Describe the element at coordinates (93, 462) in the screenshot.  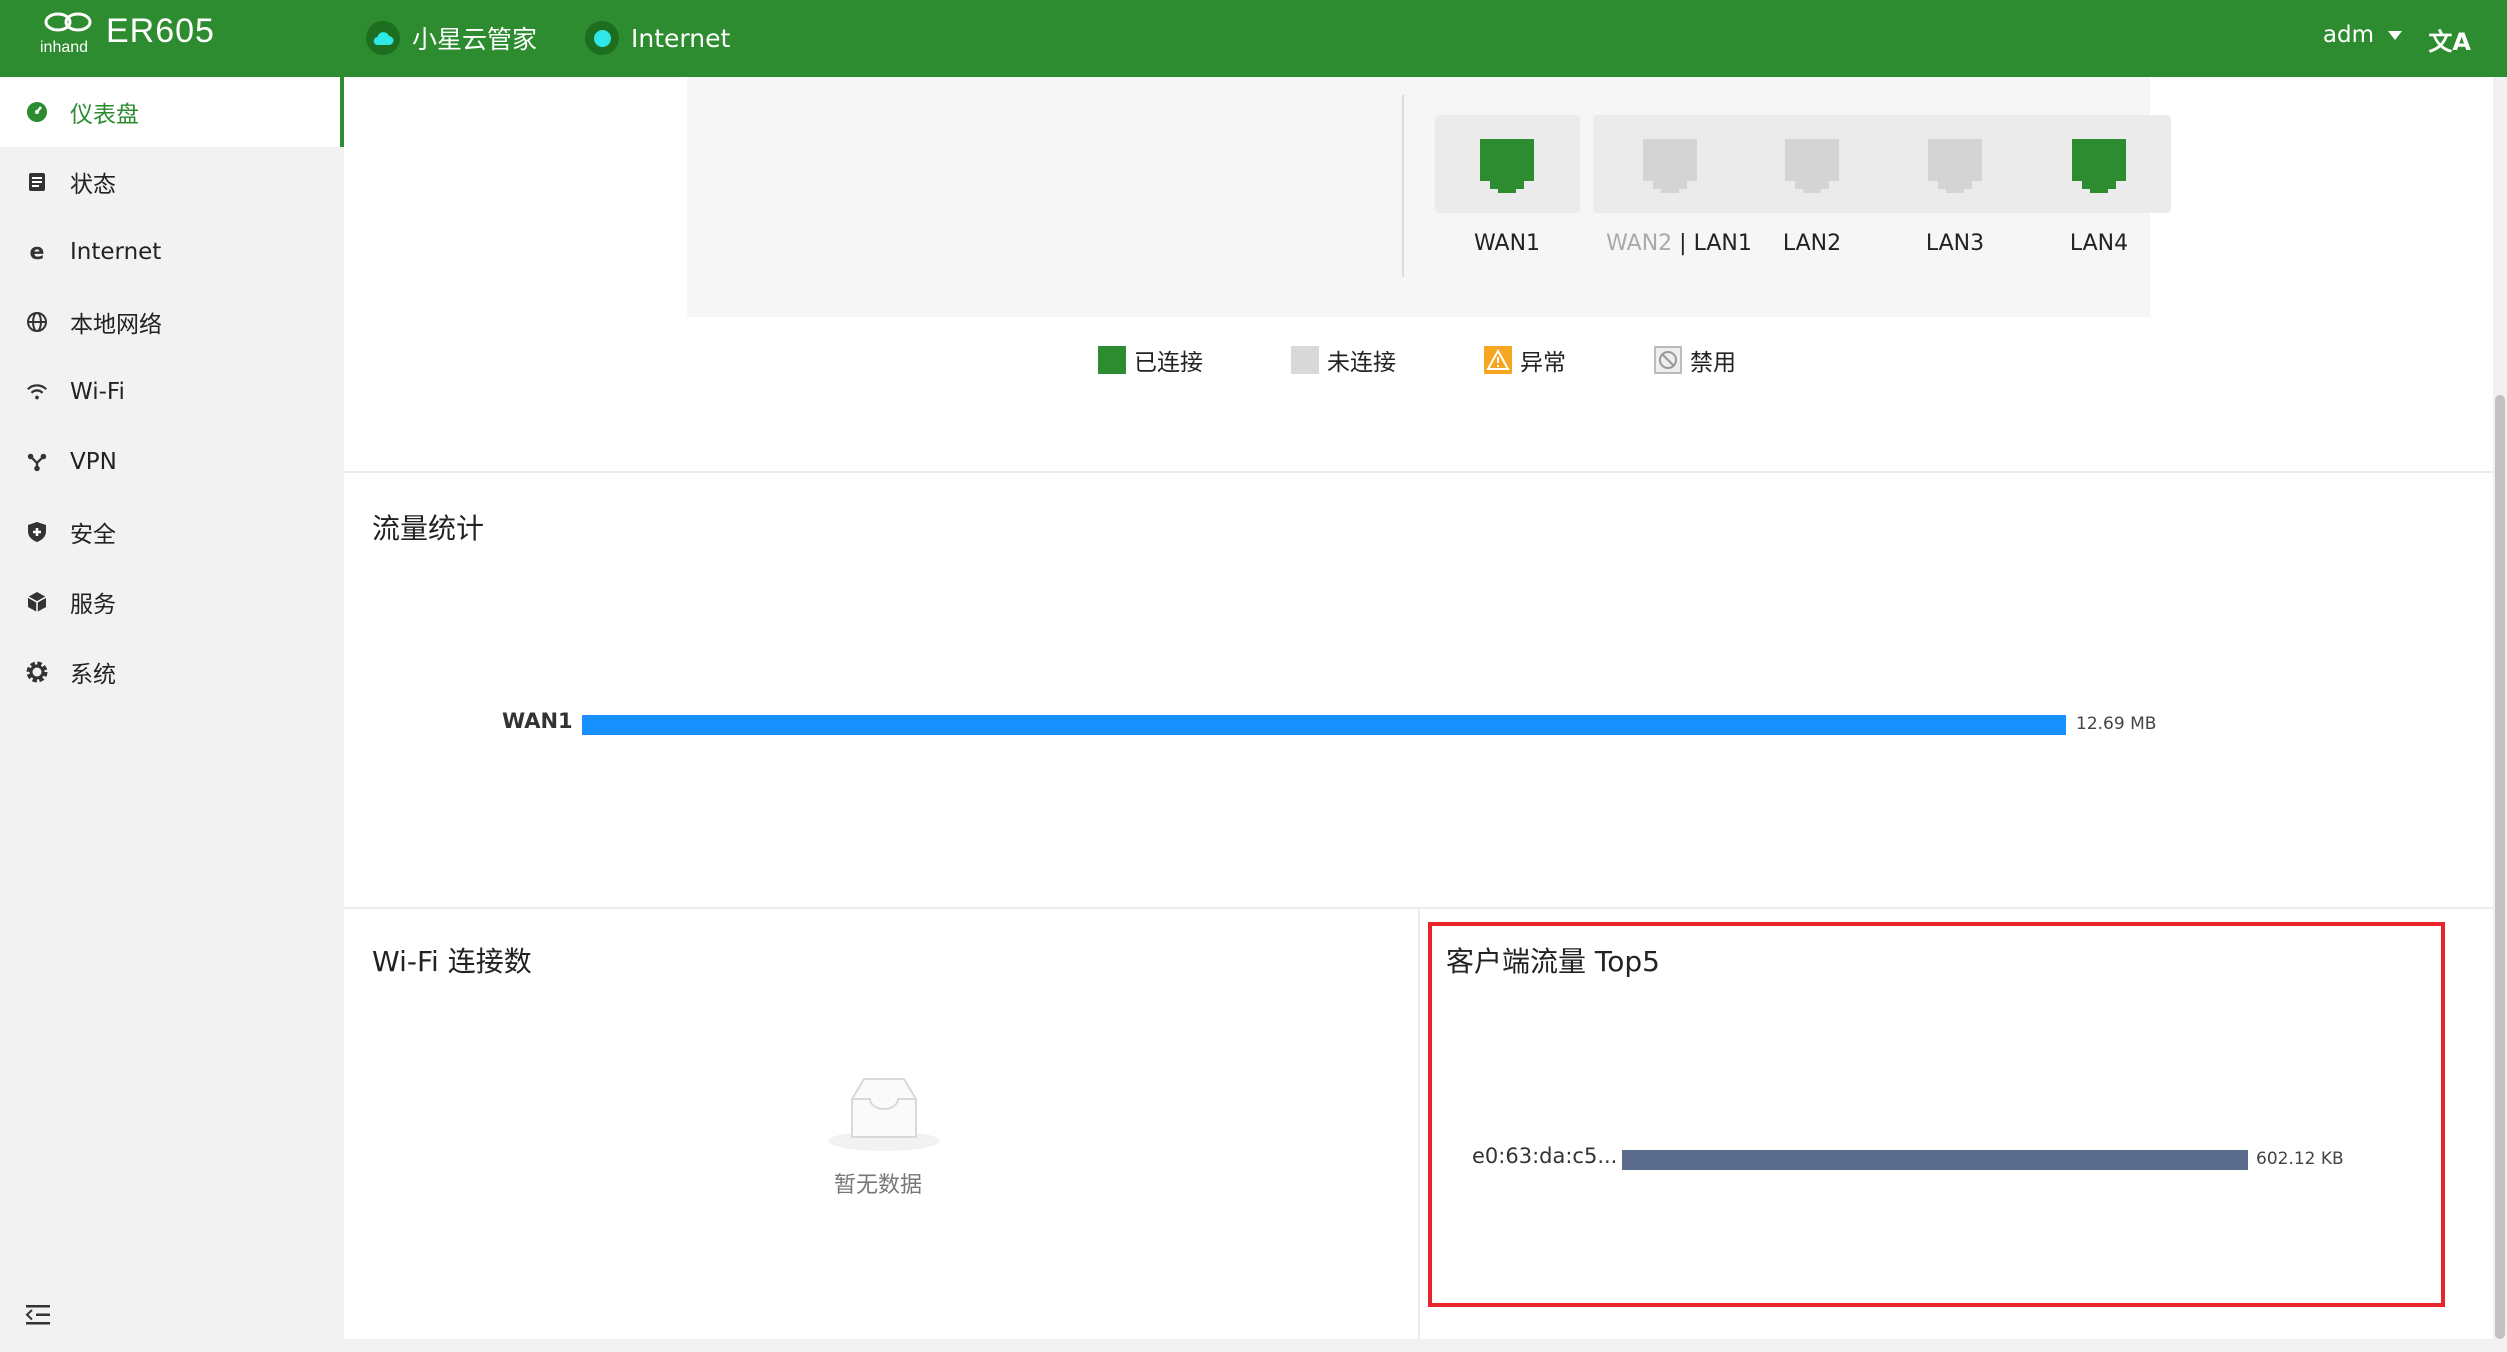
I see `sidebar-item-label: VPN` at that location.